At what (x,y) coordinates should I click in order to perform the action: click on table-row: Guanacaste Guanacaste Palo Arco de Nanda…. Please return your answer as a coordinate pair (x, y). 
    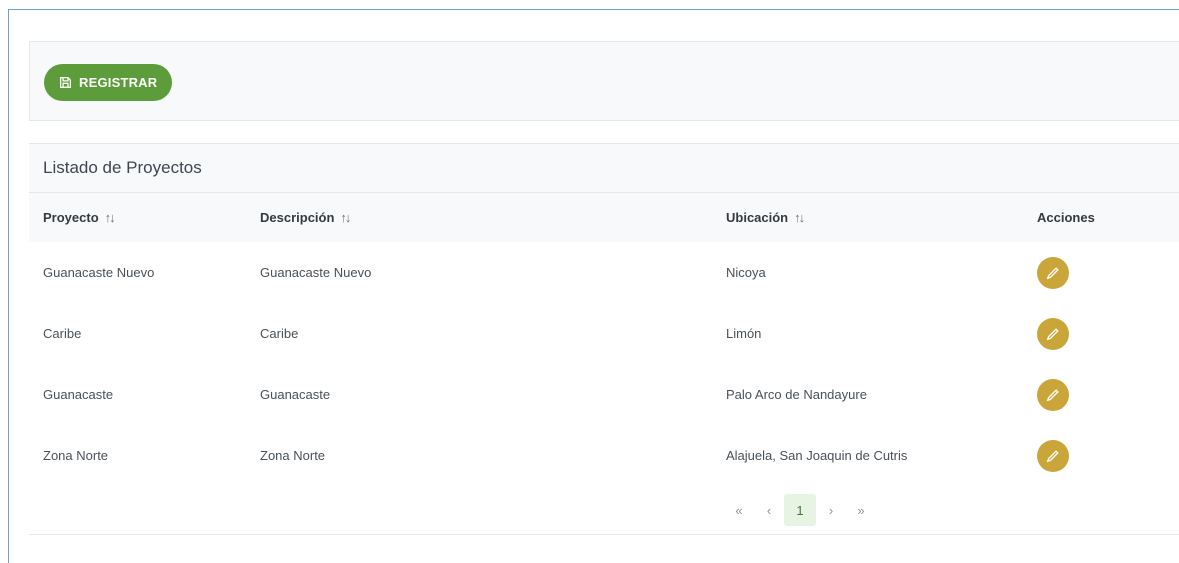
    Looking at the image, I should click on (604, 394).